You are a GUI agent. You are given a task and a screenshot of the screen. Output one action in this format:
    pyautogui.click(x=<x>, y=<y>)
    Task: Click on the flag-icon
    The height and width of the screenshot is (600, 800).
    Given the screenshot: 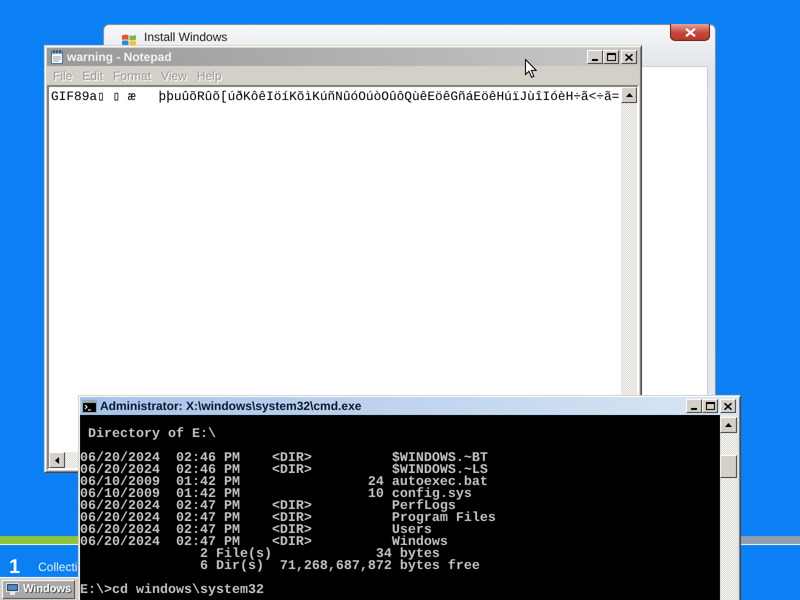 What is the action you would take?
    pyautogui.click(x=129, y=40)
    